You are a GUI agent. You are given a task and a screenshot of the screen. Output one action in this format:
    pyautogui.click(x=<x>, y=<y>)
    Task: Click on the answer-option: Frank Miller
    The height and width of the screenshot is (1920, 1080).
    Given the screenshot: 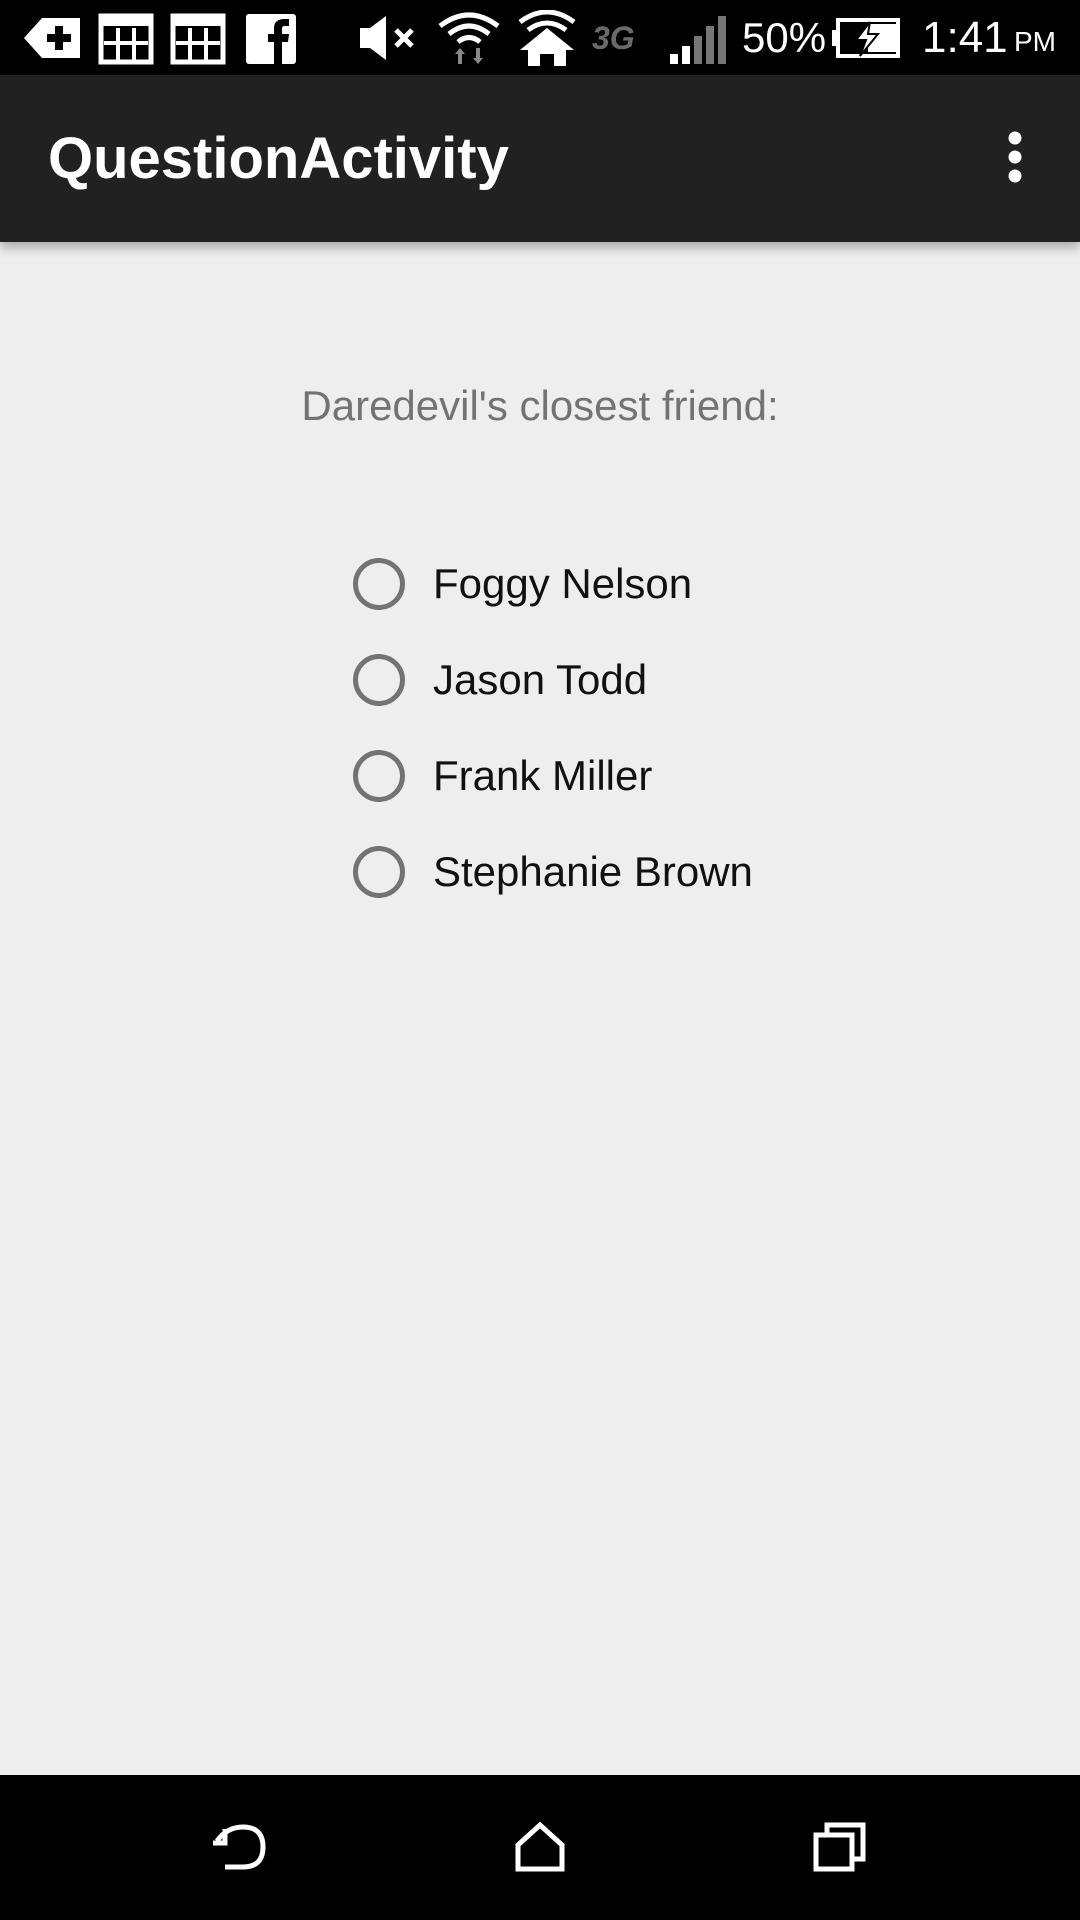 What is the action you would take?
    pyautogui.click(x=551, y=776)
    